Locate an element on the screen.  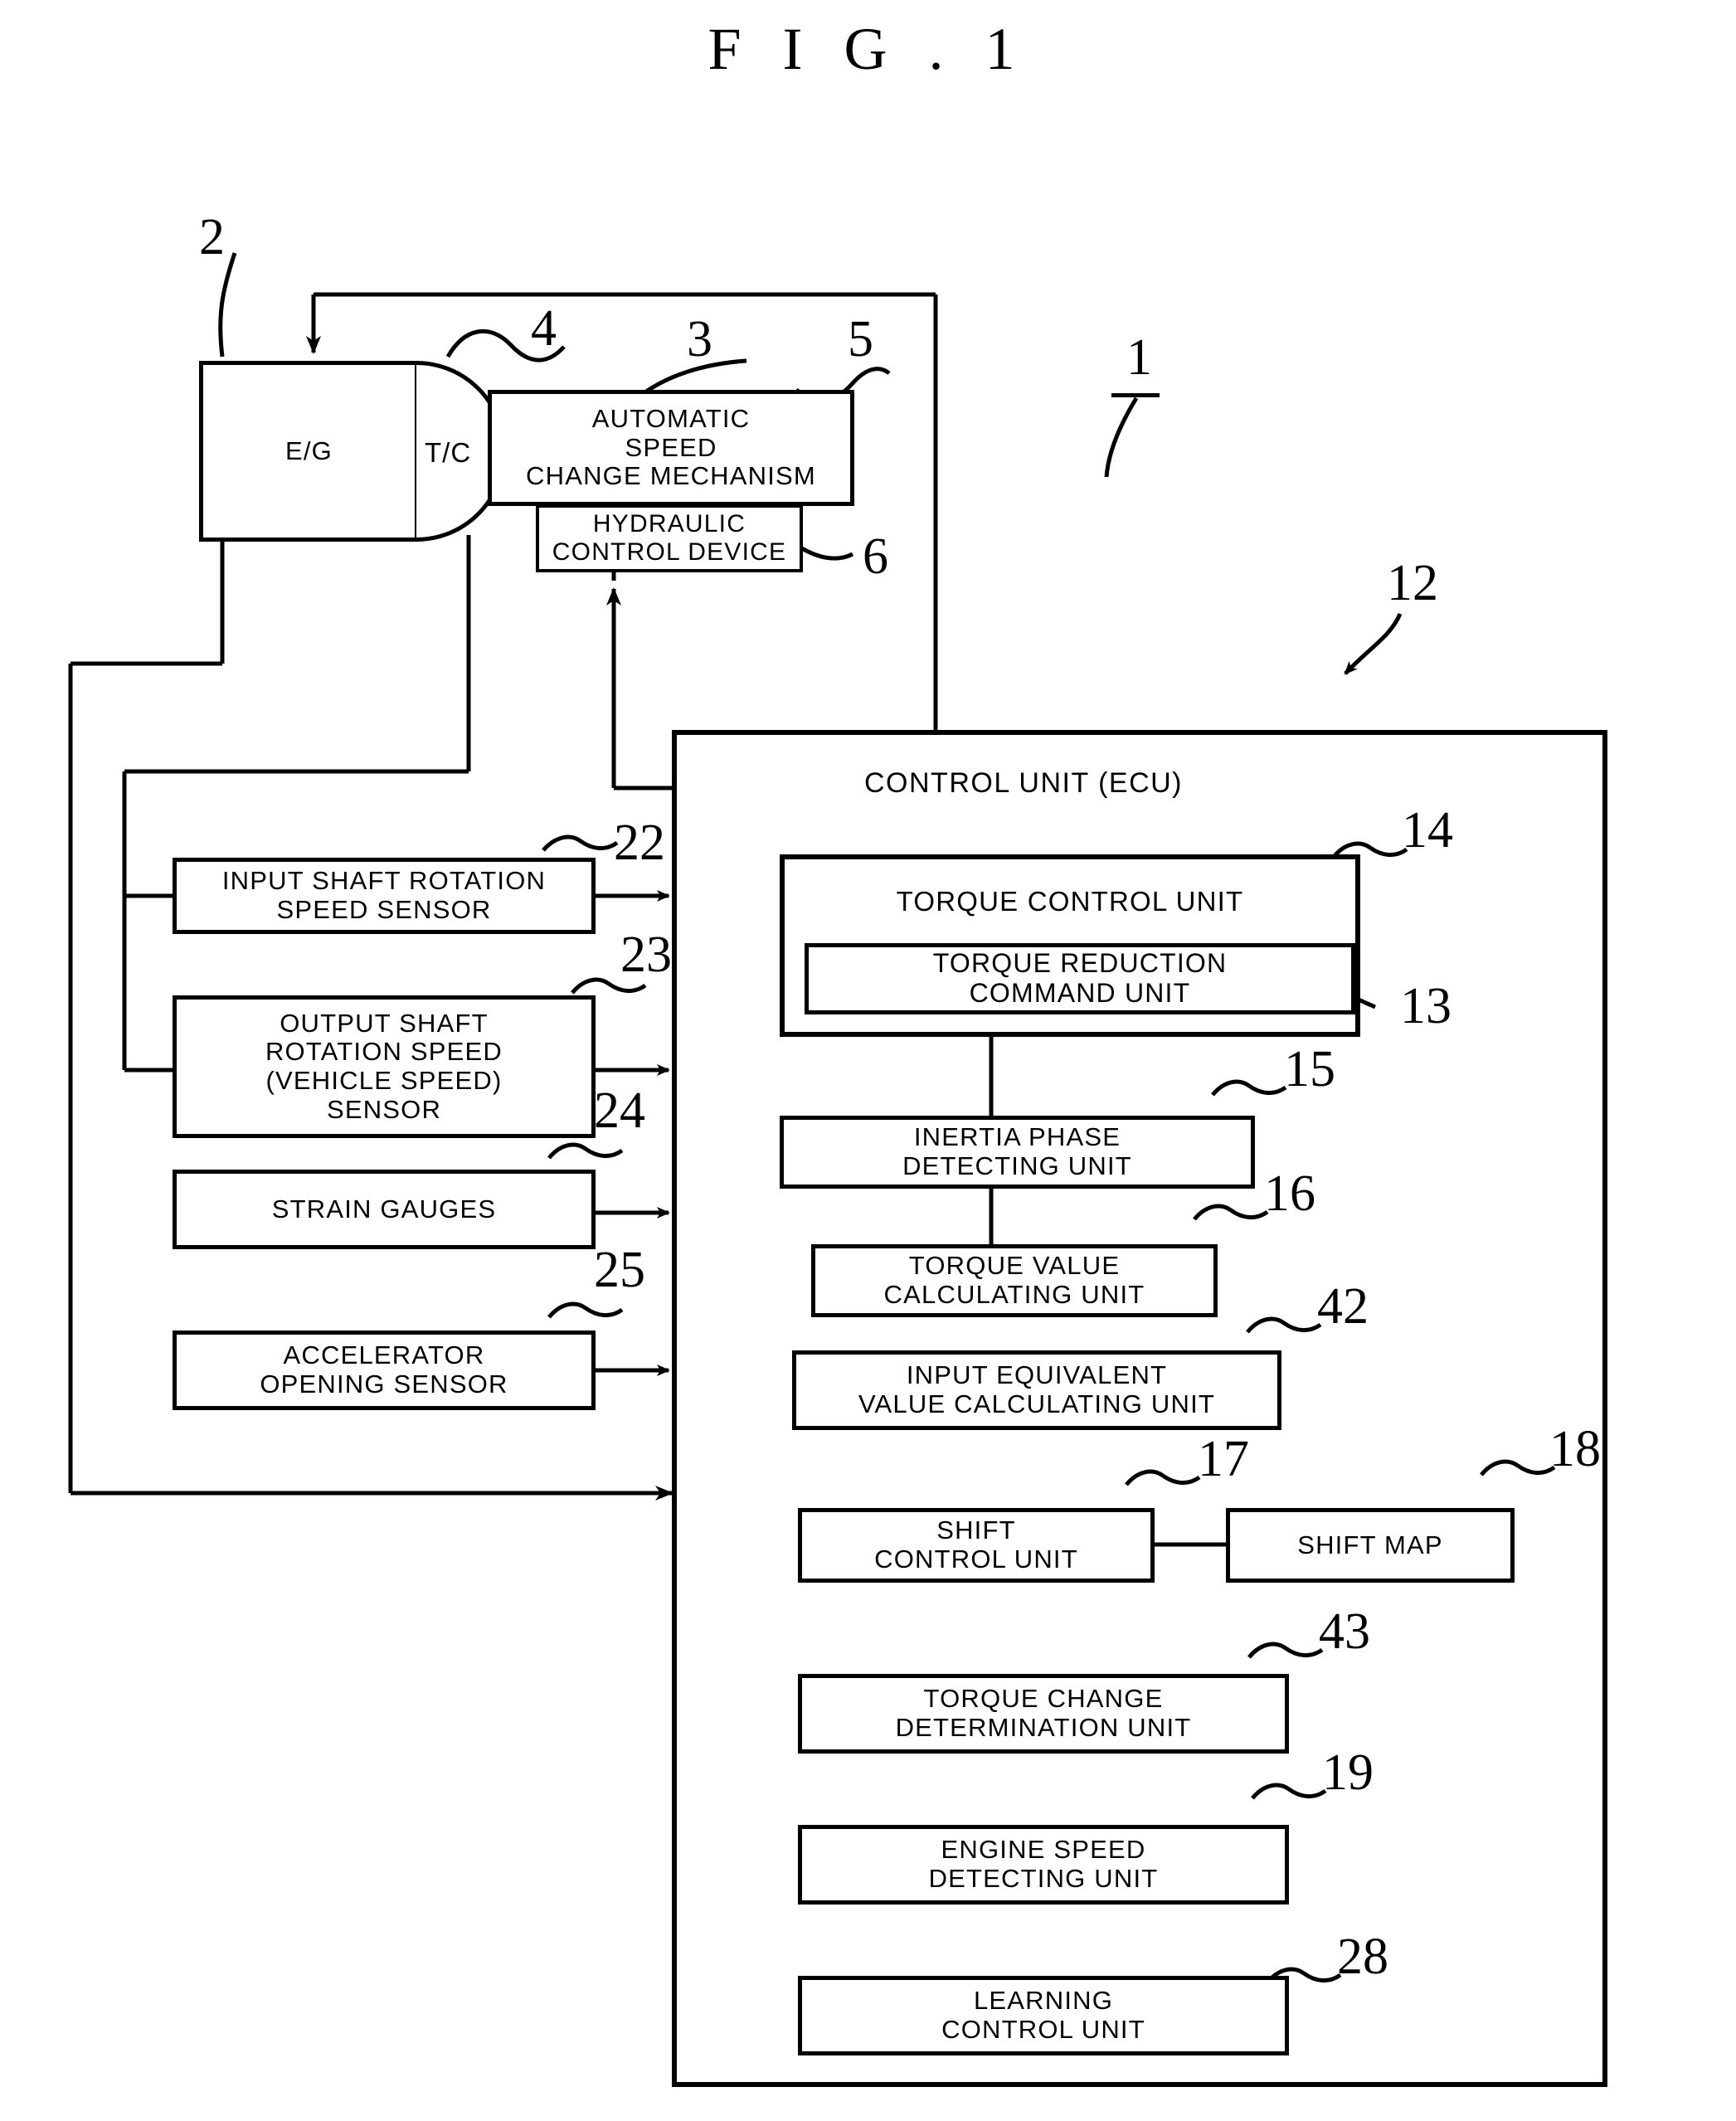
accelerator-opening-sensor-box: ACCELERATOR OPENING SENSOR is located at coordinates (384, 1370).